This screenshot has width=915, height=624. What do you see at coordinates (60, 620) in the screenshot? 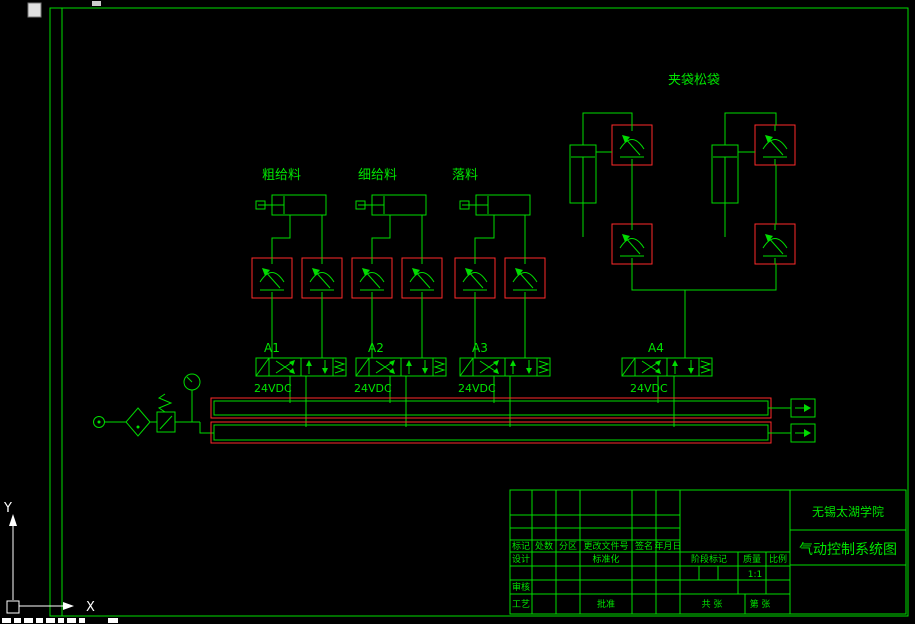
I see `taskbar-artifacts` at bounding box center [60, 620].